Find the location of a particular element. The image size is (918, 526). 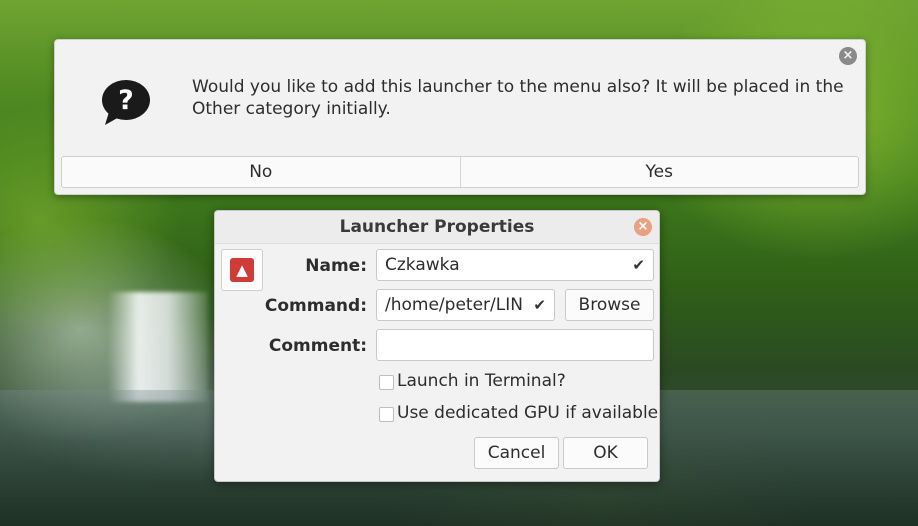

launch-in-terminal-label: Launch in Terminal? is located at coordinates (481, 381).